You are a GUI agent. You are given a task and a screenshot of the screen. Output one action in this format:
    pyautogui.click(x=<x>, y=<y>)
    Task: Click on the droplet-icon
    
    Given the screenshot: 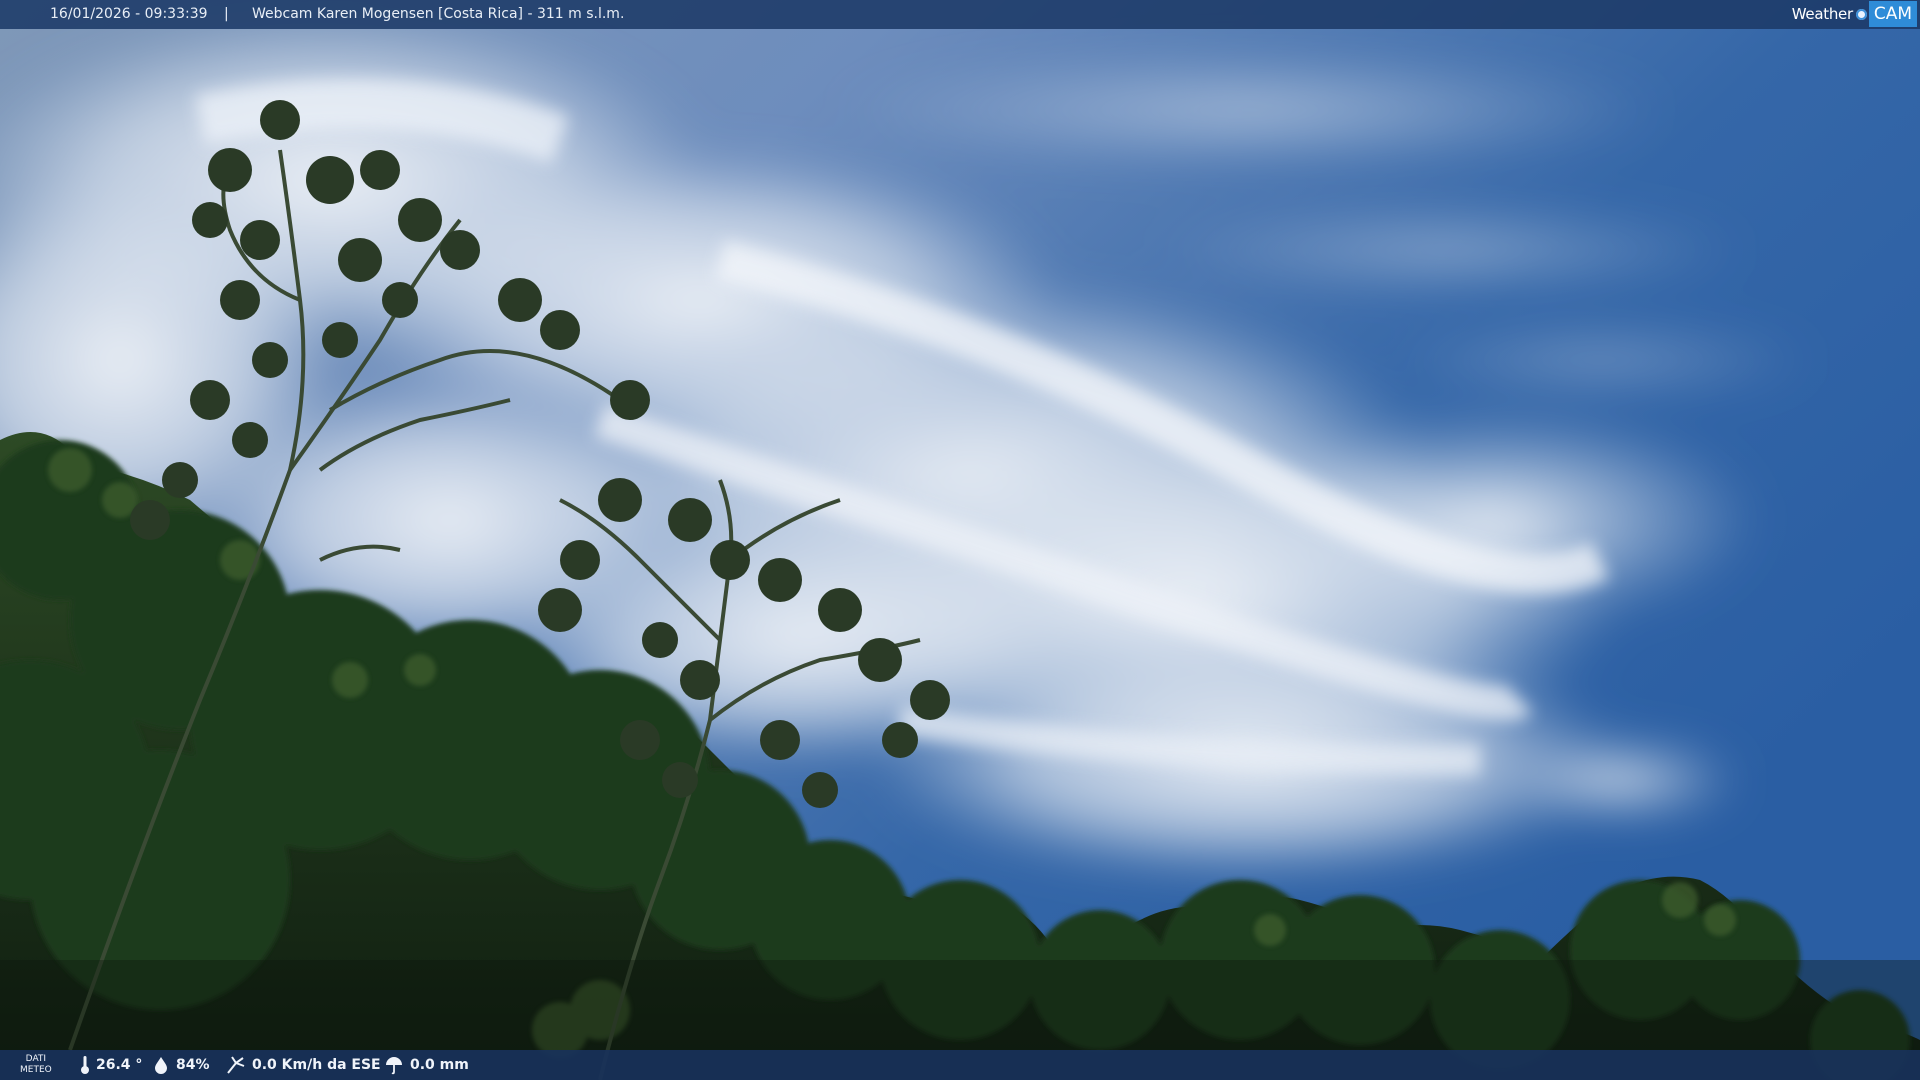 What is the action you would take?
    pyautogui.click(x=161, y=1065)
    